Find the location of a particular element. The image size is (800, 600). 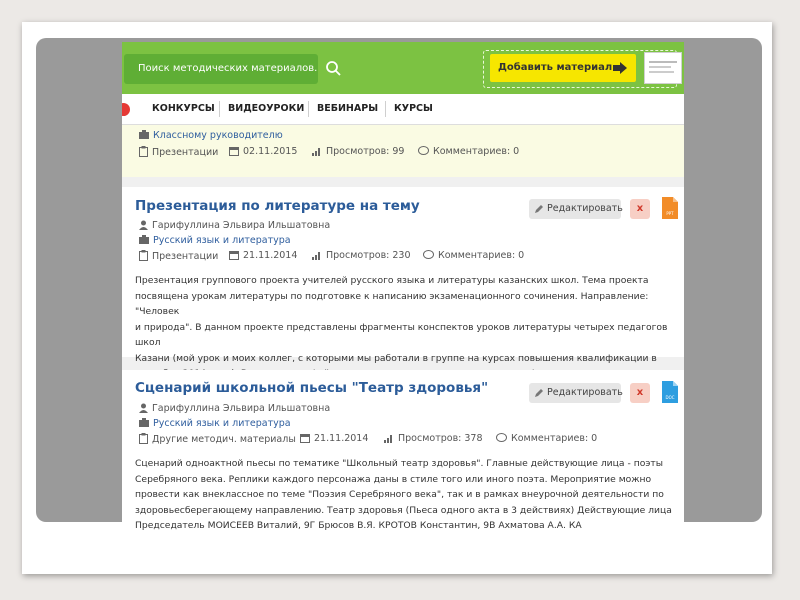

banner-image-icon is located at coordinates (663, 67).